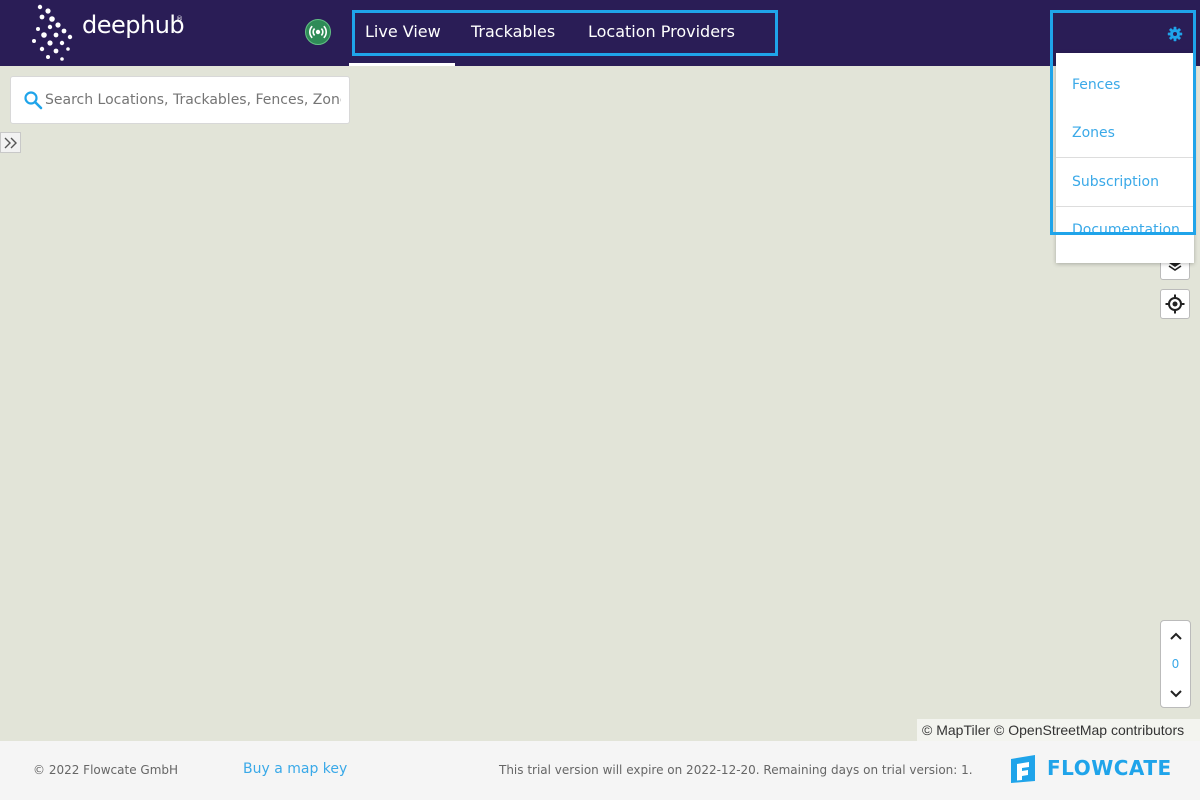 The image size is (1200, 800). What do you see at coordinates (1109, 768) in the screenshot?
I see `flowcate-wordmark: FLOWCATE` at bounding box center [1109, 768].